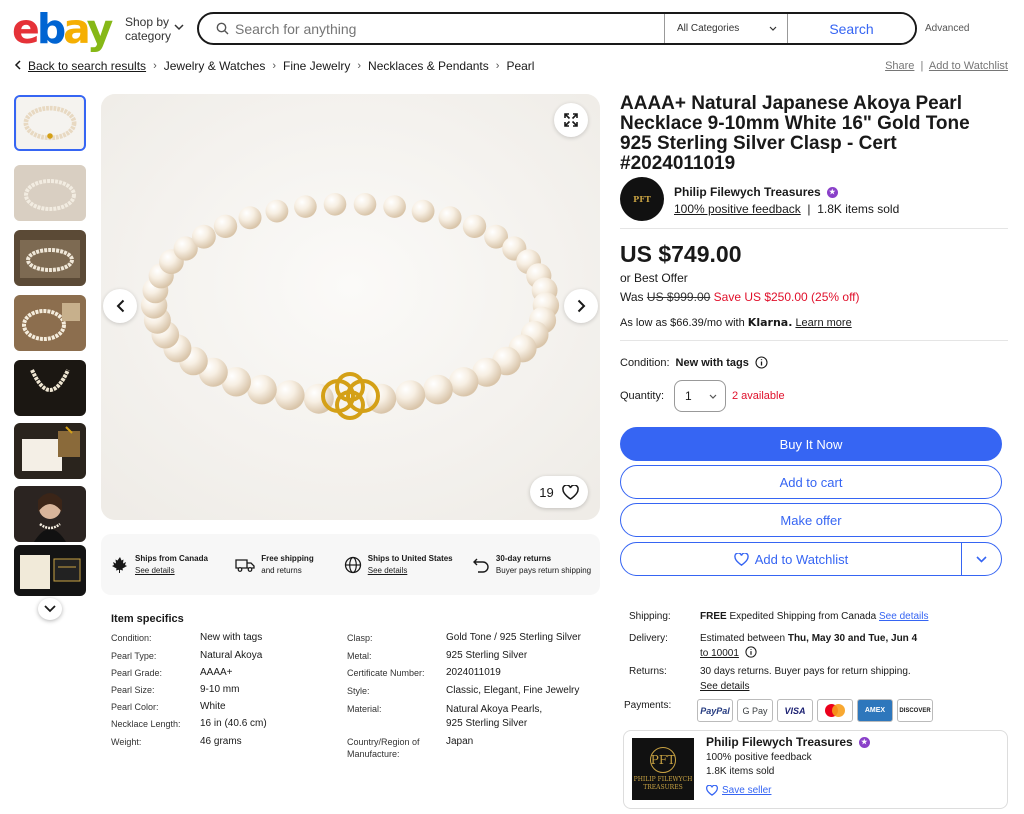  I want to click on watchlist-dropdown, so click(981, 559).